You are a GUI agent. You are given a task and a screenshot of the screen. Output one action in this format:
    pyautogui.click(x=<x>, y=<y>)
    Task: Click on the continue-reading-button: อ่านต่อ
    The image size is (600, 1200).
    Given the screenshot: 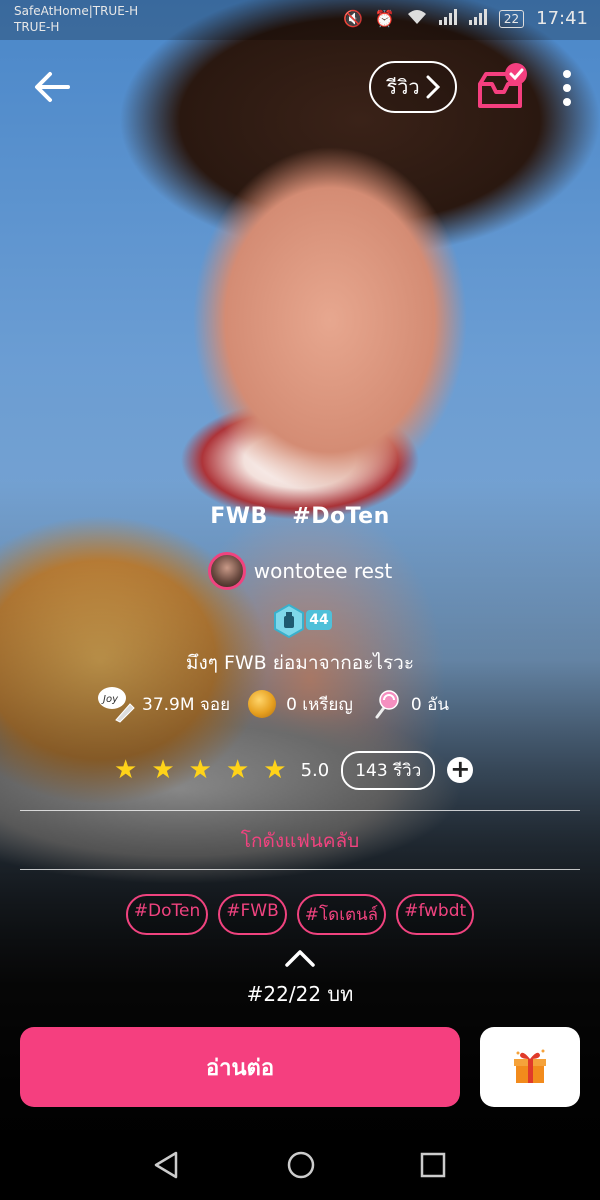 What is the action you would take?
    pyautogui.click(x=240, y=1067)
    